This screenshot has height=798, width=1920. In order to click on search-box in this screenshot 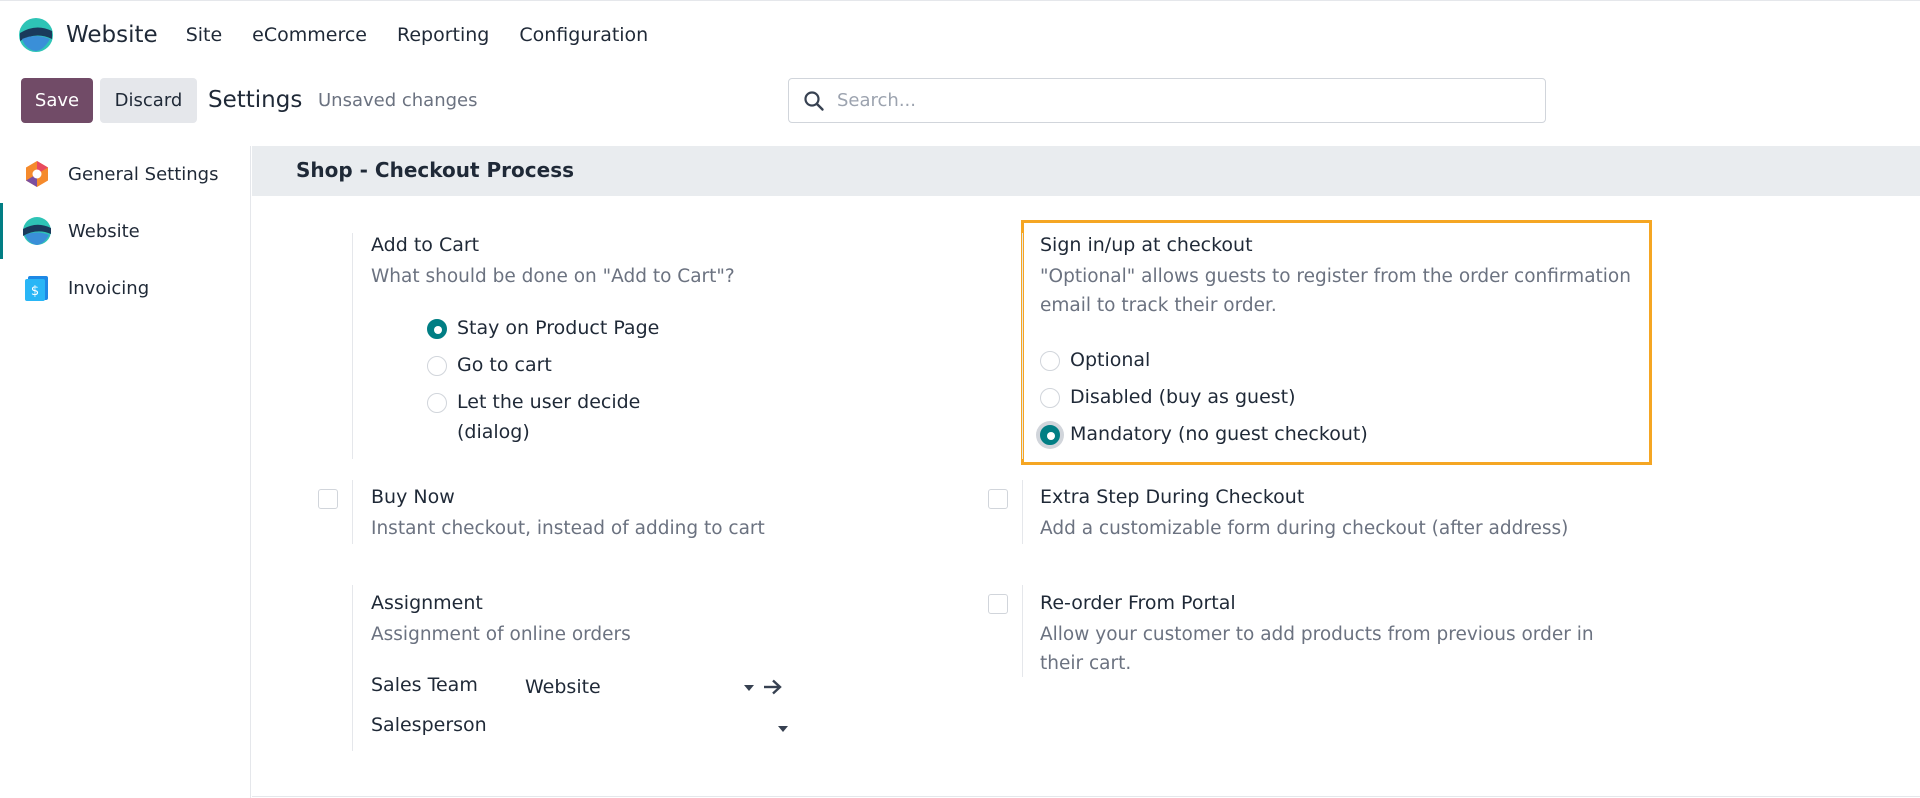, I will do `click(1167, 100)`.